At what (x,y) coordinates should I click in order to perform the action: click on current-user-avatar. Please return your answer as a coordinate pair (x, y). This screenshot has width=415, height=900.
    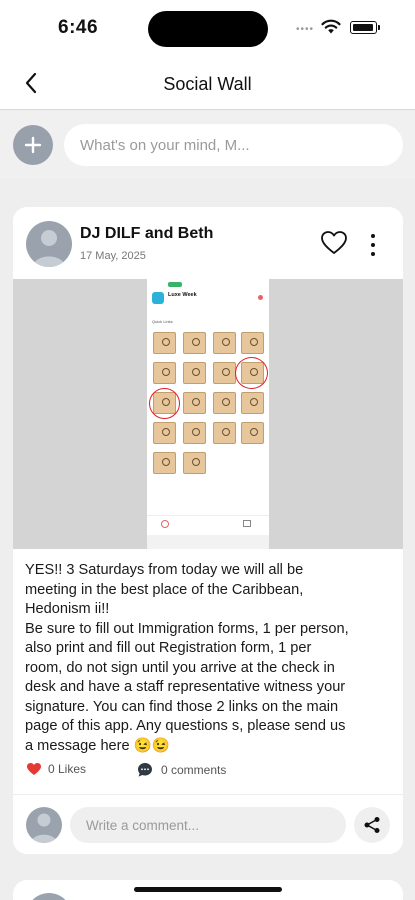
    Looking at the image, I should click on (44, 825).